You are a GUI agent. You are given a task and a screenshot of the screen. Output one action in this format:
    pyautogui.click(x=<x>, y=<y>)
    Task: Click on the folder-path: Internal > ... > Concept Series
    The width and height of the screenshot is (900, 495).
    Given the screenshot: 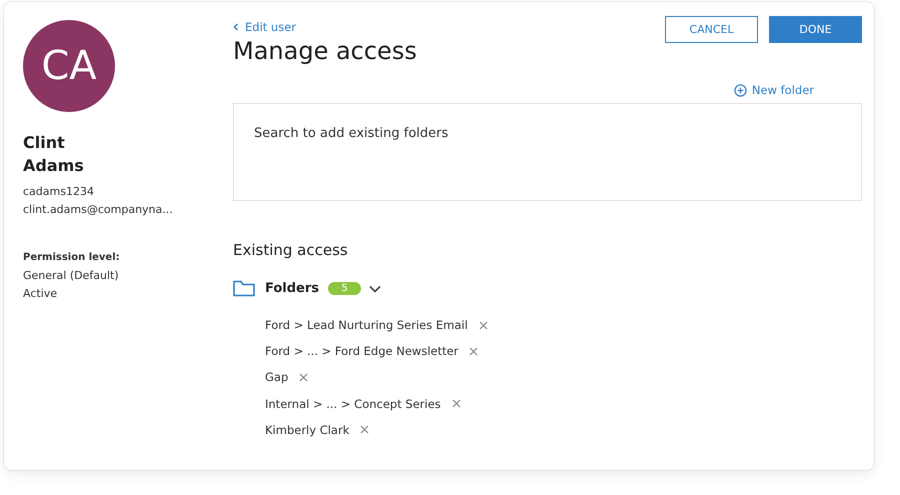 What is the action you would take?
    pyautogui.click(x=353, y=403)
    